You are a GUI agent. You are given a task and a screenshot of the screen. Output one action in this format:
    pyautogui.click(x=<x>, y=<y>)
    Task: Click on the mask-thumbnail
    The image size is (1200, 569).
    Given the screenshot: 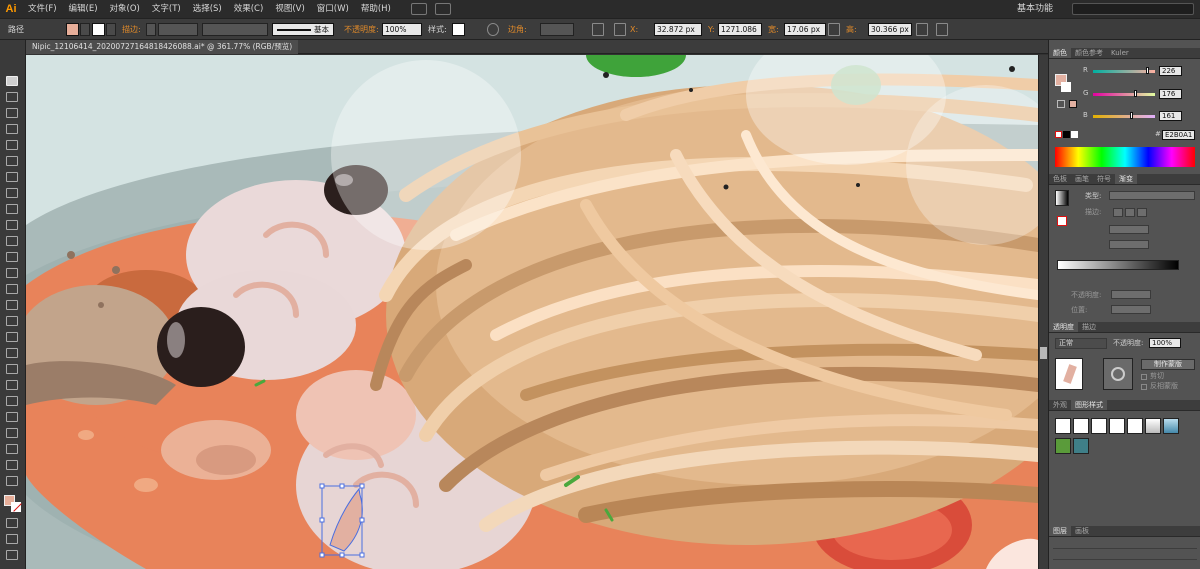 What is the action you would take?
    pyautogui.click(x=1118, y=374)
    